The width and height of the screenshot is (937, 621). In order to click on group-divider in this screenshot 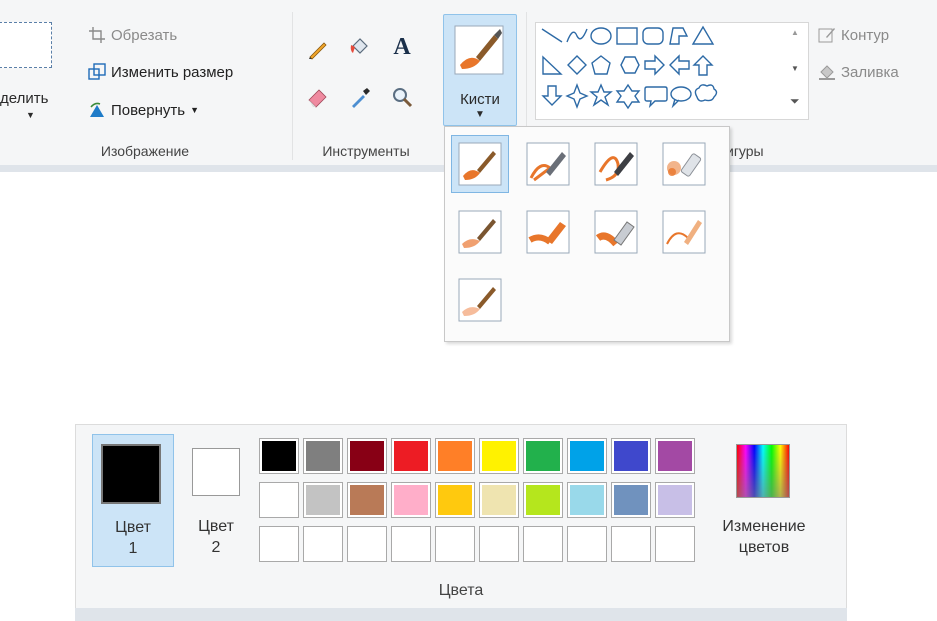, I will do `click(292, 86)`.